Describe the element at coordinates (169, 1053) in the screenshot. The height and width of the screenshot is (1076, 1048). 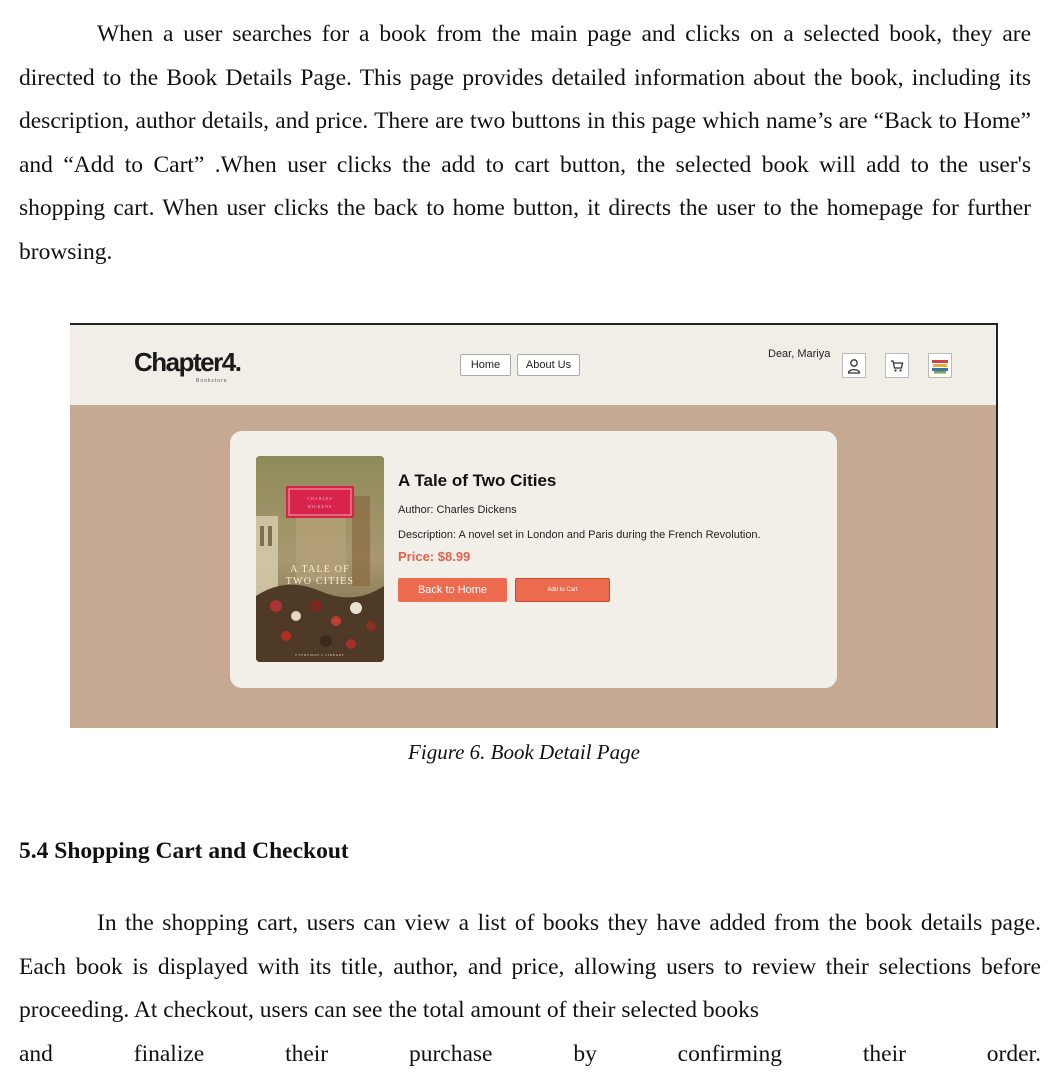
I see `word: finalize` at that location.